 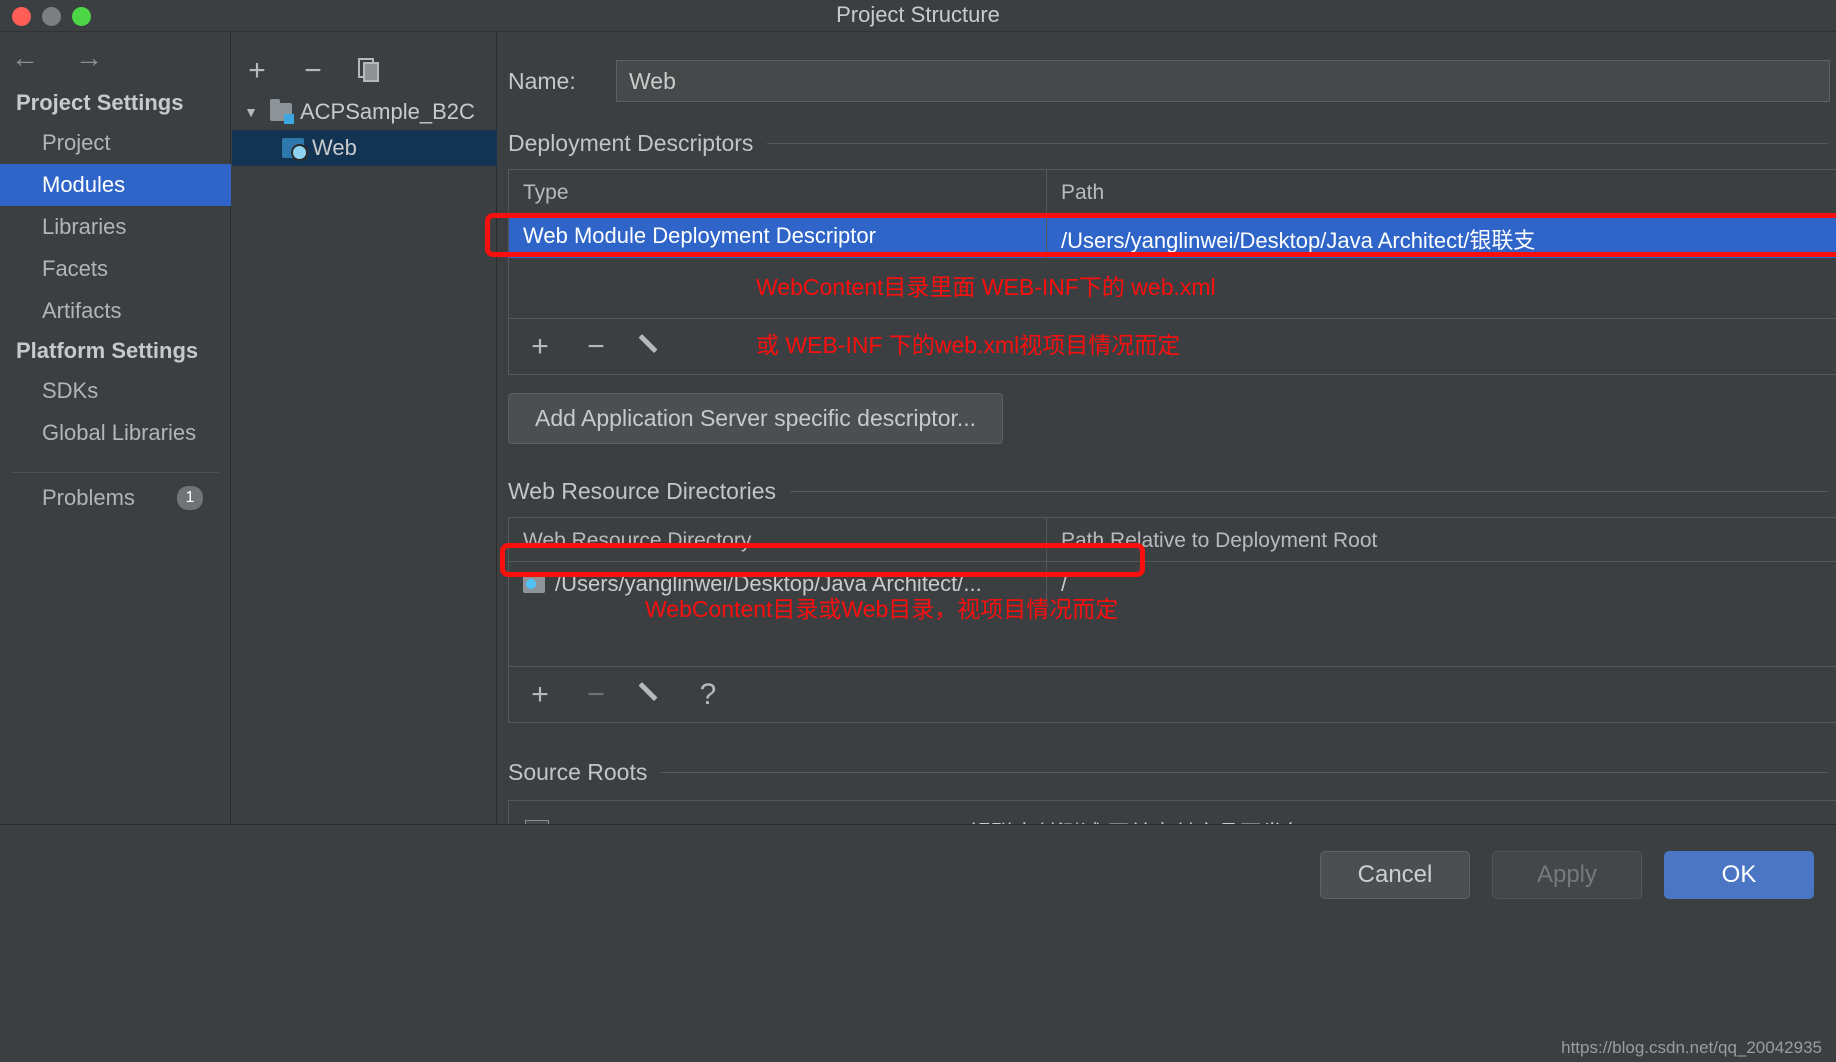 I want to click on web-resource-directories-header: Web Resource Directories, so click(x=1172, y=491).